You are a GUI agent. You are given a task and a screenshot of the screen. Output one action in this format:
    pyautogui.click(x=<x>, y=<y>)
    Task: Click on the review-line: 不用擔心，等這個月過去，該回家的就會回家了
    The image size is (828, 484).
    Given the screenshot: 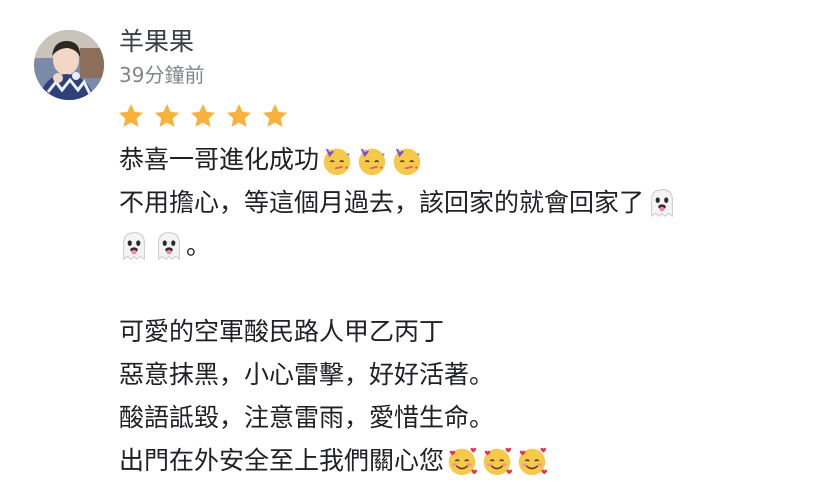 What is the action you would take?
    pyautogui.click(x=464, y=202)
    